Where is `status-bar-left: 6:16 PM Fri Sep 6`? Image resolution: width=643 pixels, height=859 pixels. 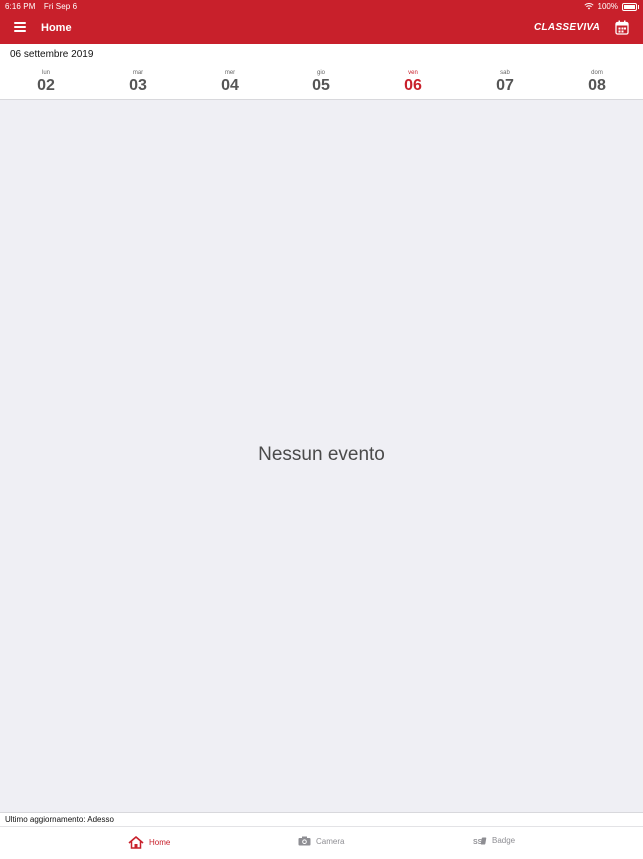
status-bar-left: 6:16 PM Fri Sep 6 is located at coordinates (44, 6).